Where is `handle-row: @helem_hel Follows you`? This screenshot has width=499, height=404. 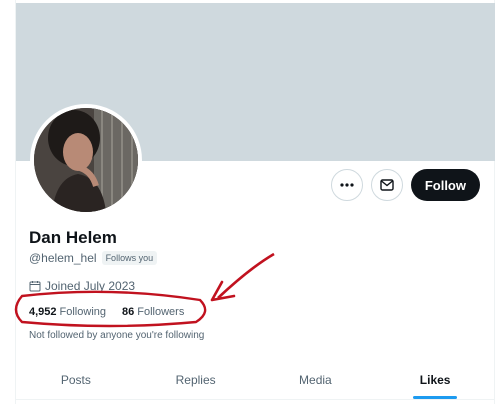
handle-row: @helem_hel Follows you is located at coordinates (93, 258).